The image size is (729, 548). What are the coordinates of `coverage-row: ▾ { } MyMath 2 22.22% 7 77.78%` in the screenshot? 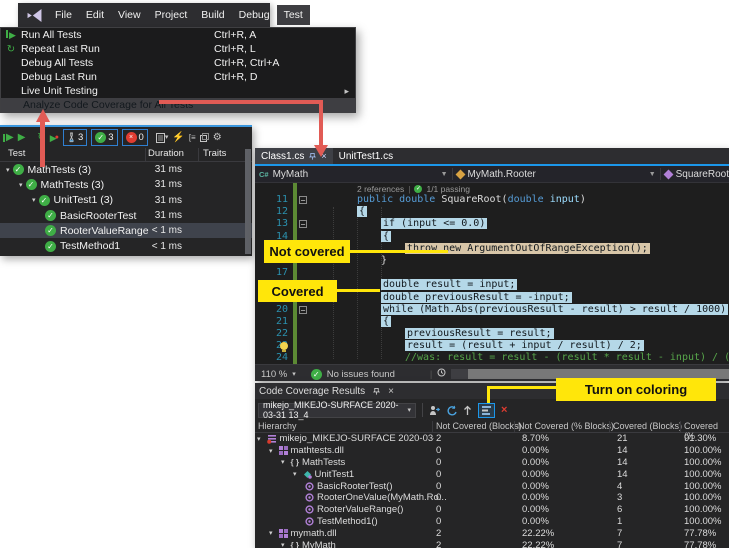 It's located at (492, 543).